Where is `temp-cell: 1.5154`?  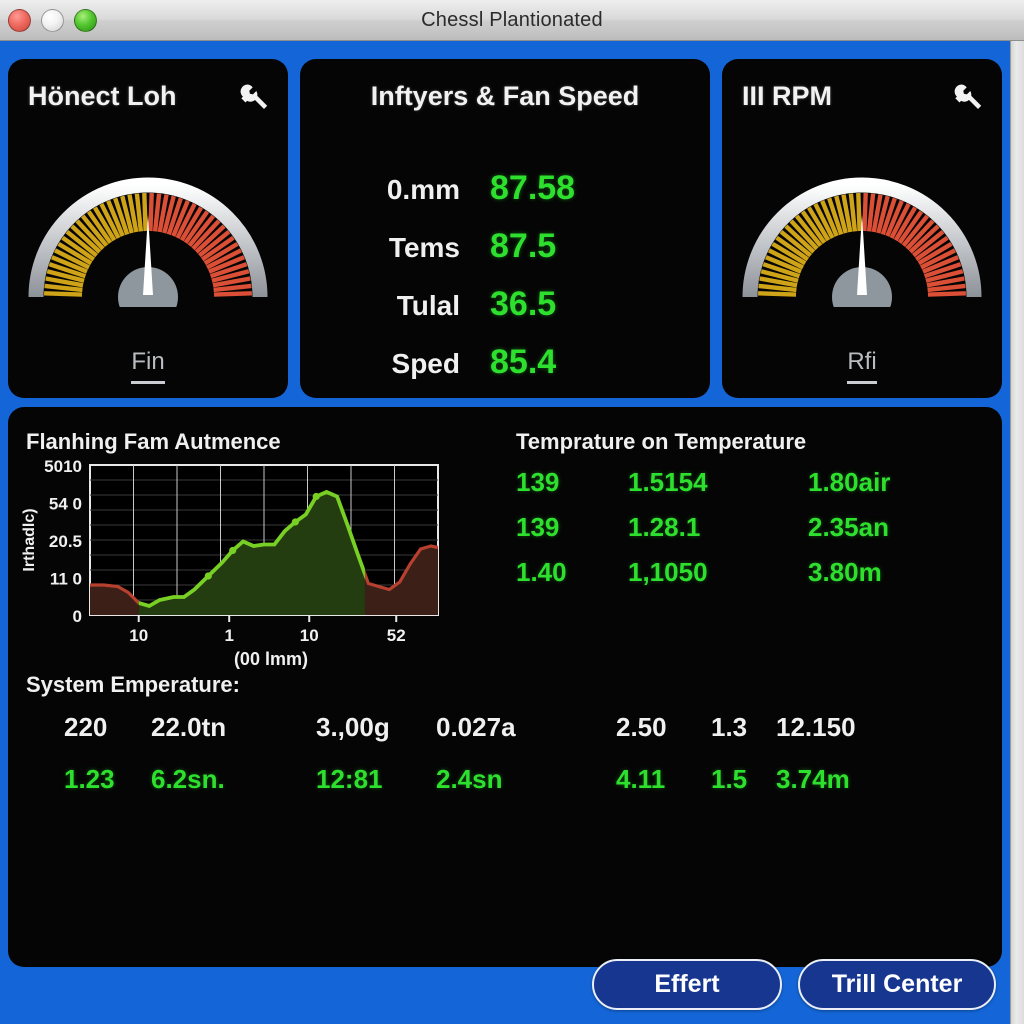 temp-cell: 1.5154 is located at coordinates (668, 482).